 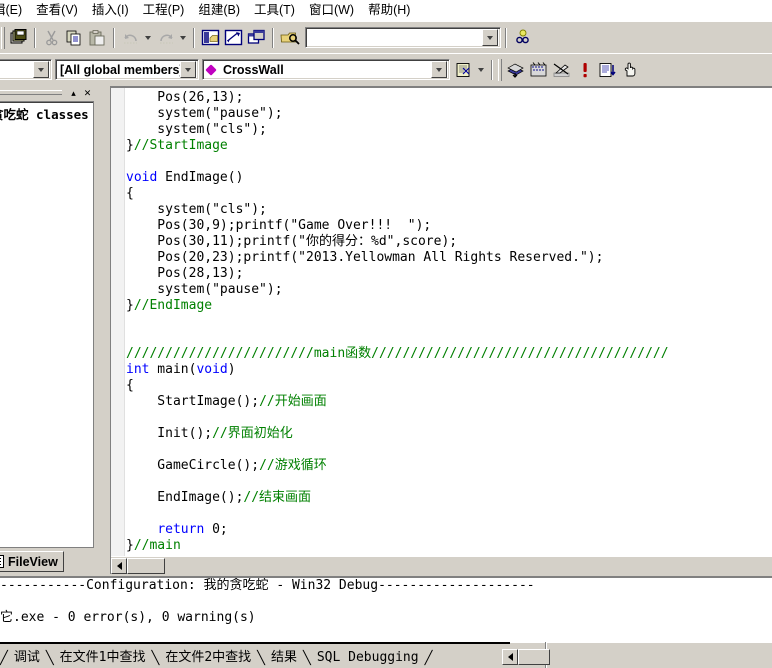 What do you see at coordinates (130, 193) in the screenshot?
I see `code-text: {` at bounding box center [130, 193].